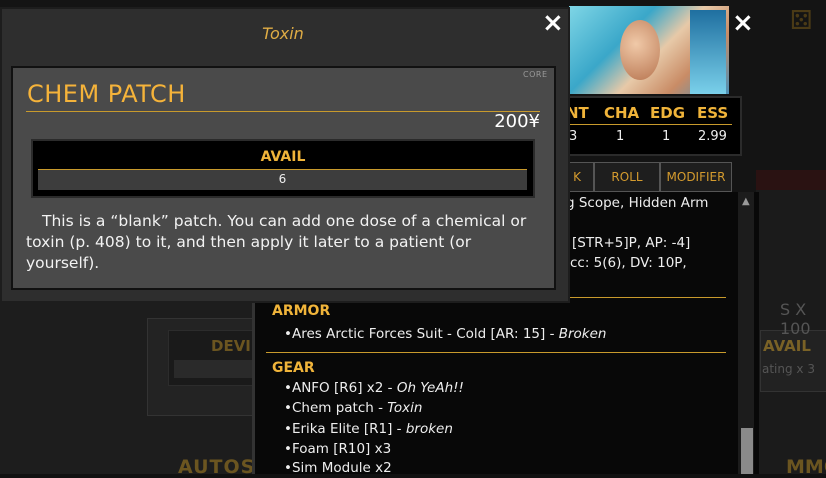  What do you see at coordinates (283, 157) in the screenshot?
I see `avail-label: AVAIL` at bounding box center [283, 157].